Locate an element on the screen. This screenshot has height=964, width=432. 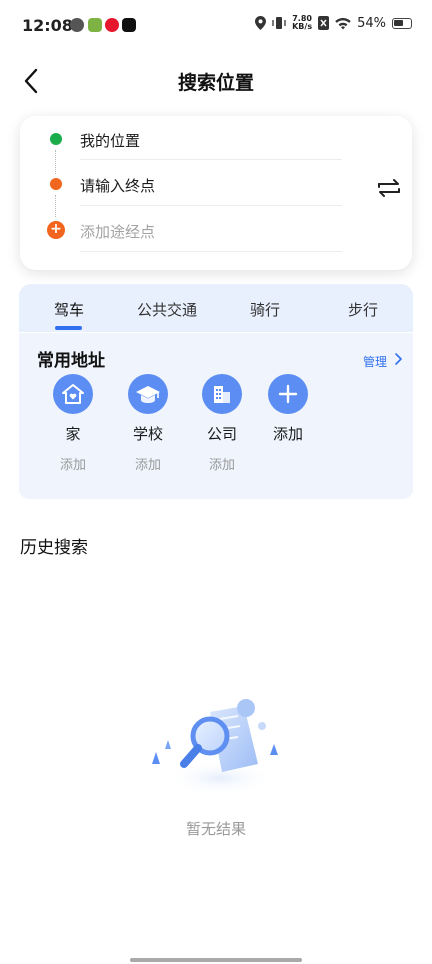
address-add-home: 添加 is located at coordinates (73, 463).